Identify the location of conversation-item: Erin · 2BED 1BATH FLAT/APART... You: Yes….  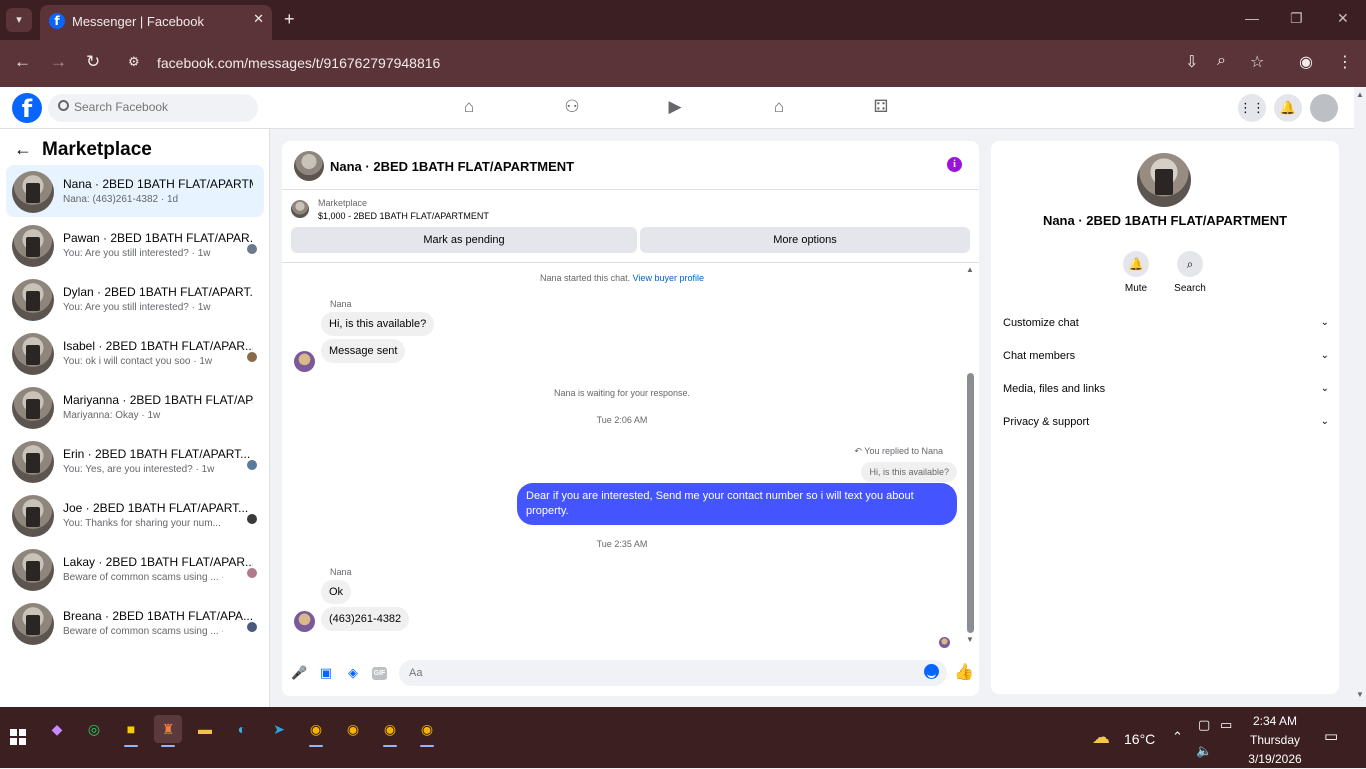
(135, 461).